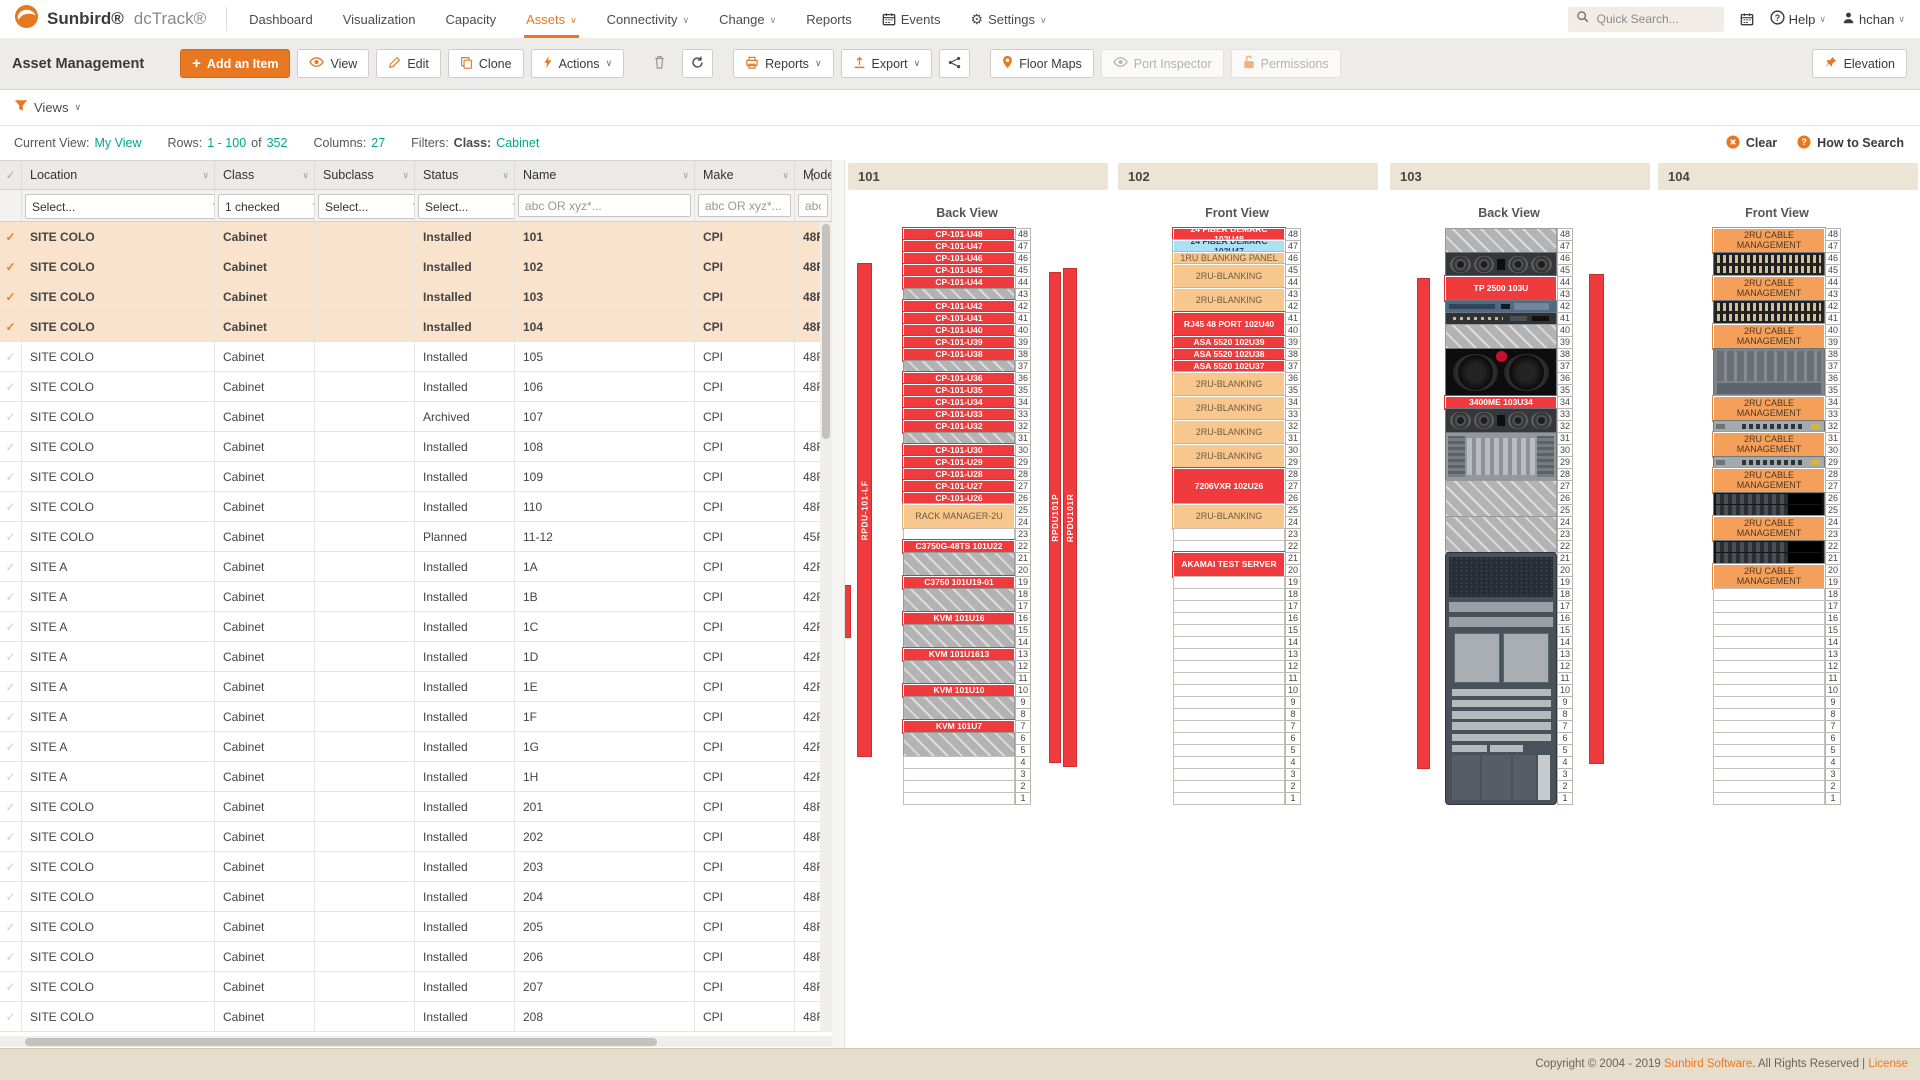 This screenshot has height=1080, width=1920. I want to click on table-row: ✓ SITE COLO Cabinet Planned 11-12 CPI 45R, so click(416, 537).